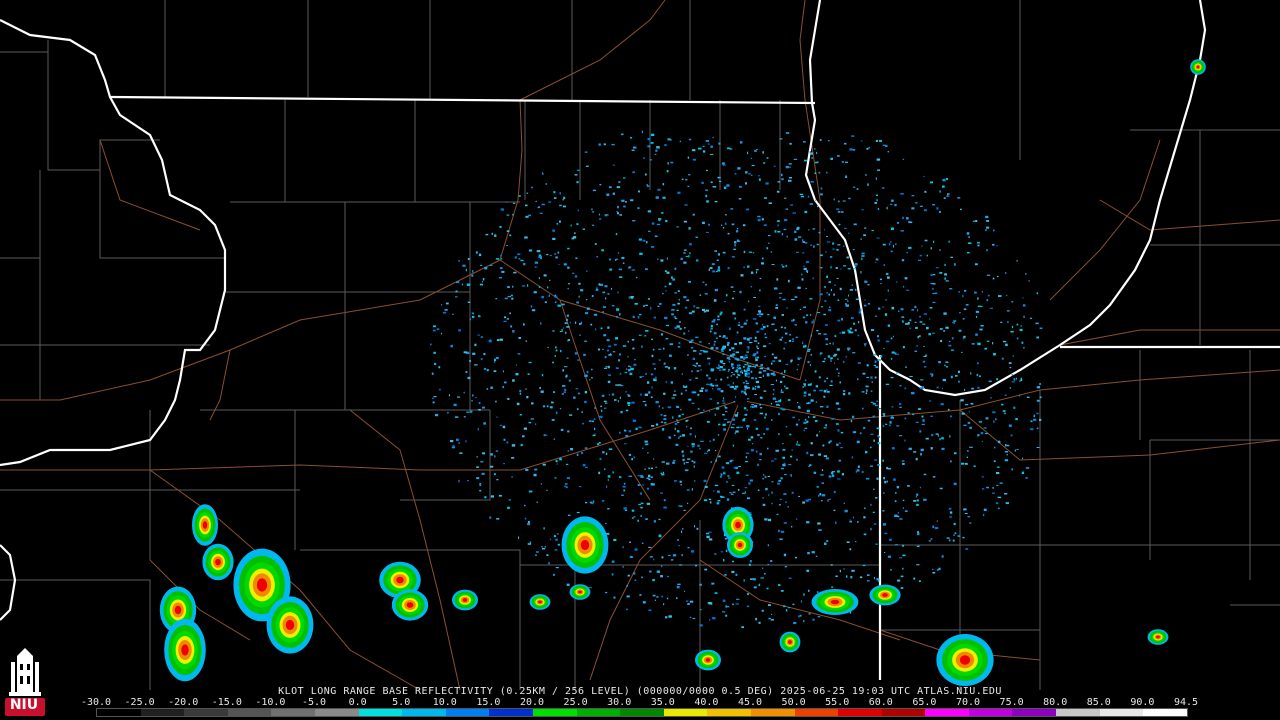 This screenshot has width=1280, height=720. What do you see at coordinates (205, 525) in the screenshot?
I see `storm-cell` at bounding box center [205, 525].